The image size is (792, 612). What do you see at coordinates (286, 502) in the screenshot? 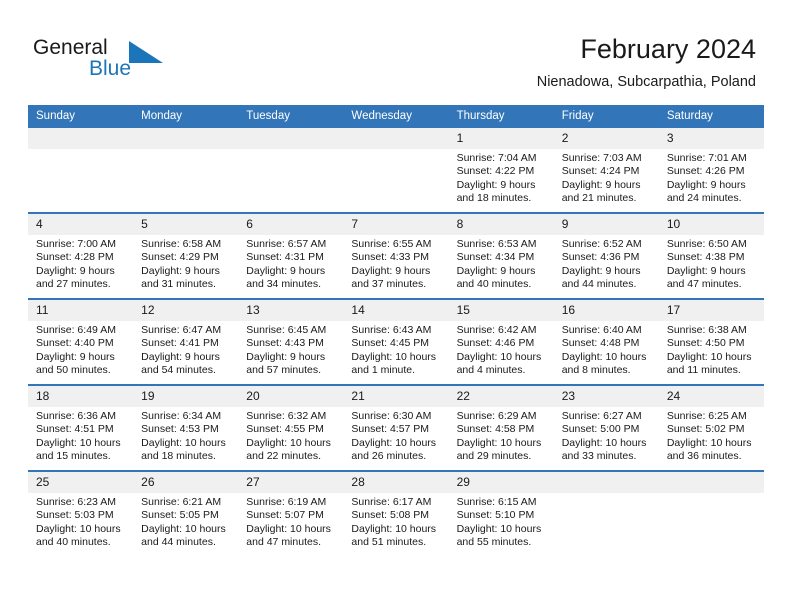
I see `sunrise-text: Sunrise: 6:19 AM` at bounding box center [286, 502].